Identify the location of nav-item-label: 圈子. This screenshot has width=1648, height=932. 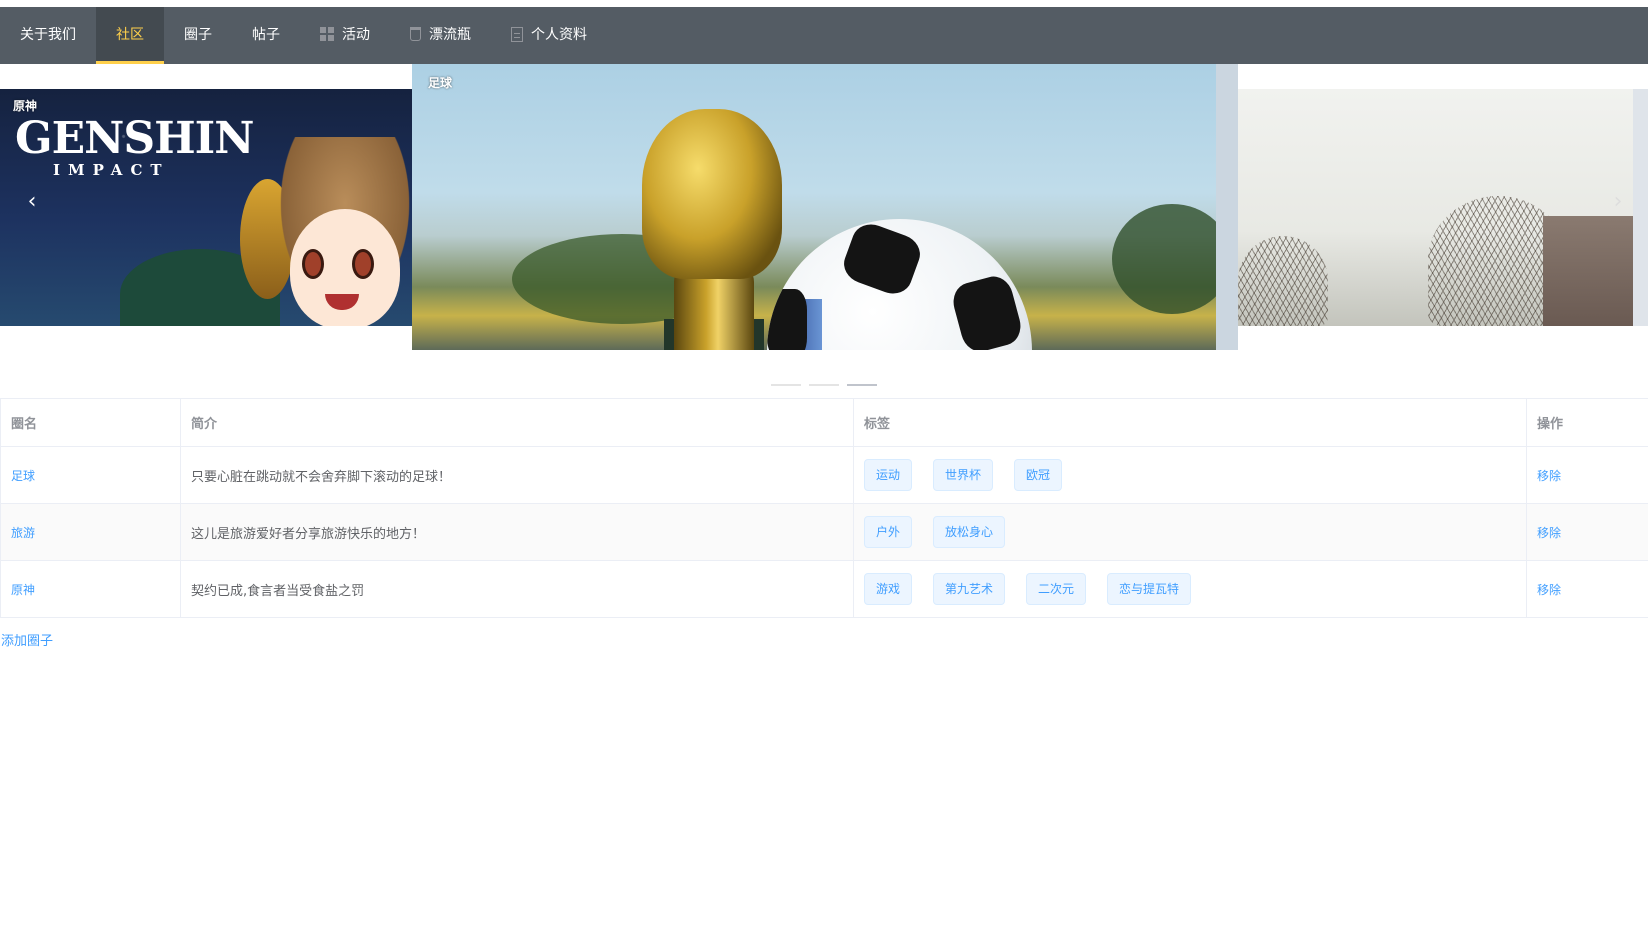
(198, 35).